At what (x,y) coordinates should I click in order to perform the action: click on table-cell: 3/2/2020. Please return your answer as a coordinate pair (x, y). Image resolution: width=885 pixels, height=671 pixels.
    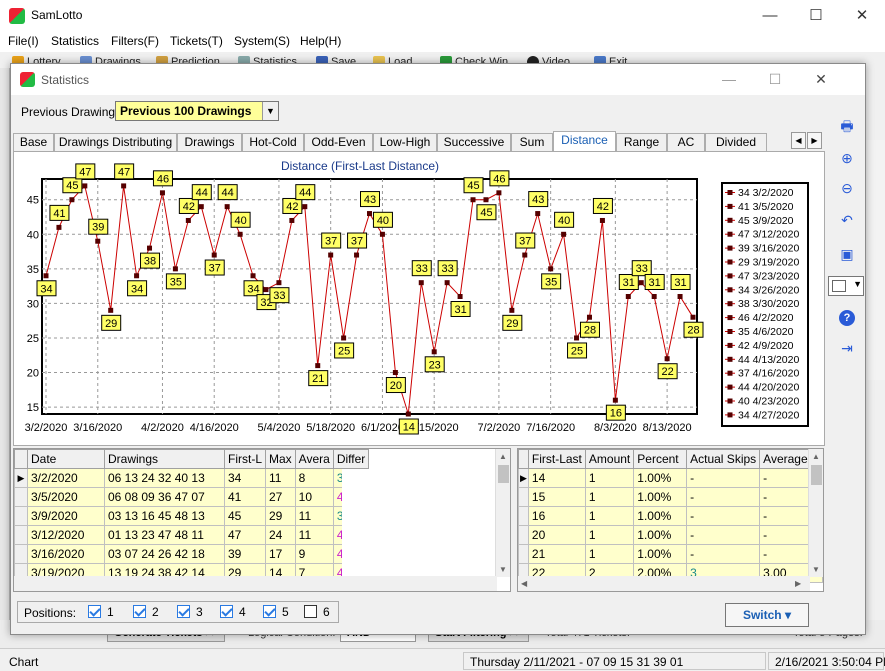
    Looking at the image, I should click on (66, 478).